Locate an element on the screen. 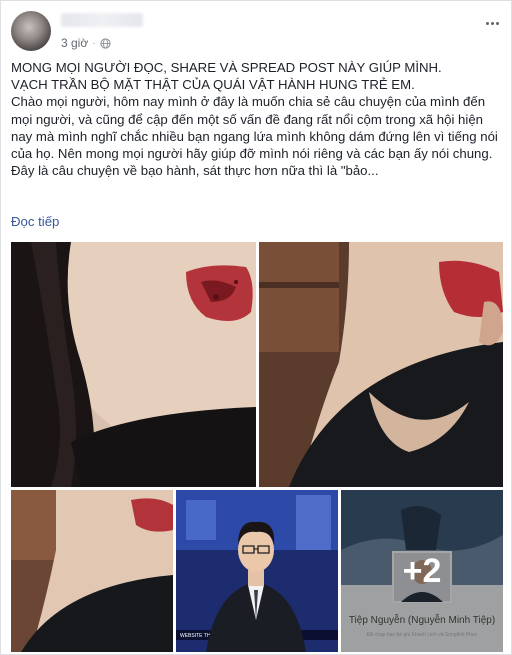 The width and height of the screenshot is (512, 655). author-avatar is located at coordinates (31, 31).